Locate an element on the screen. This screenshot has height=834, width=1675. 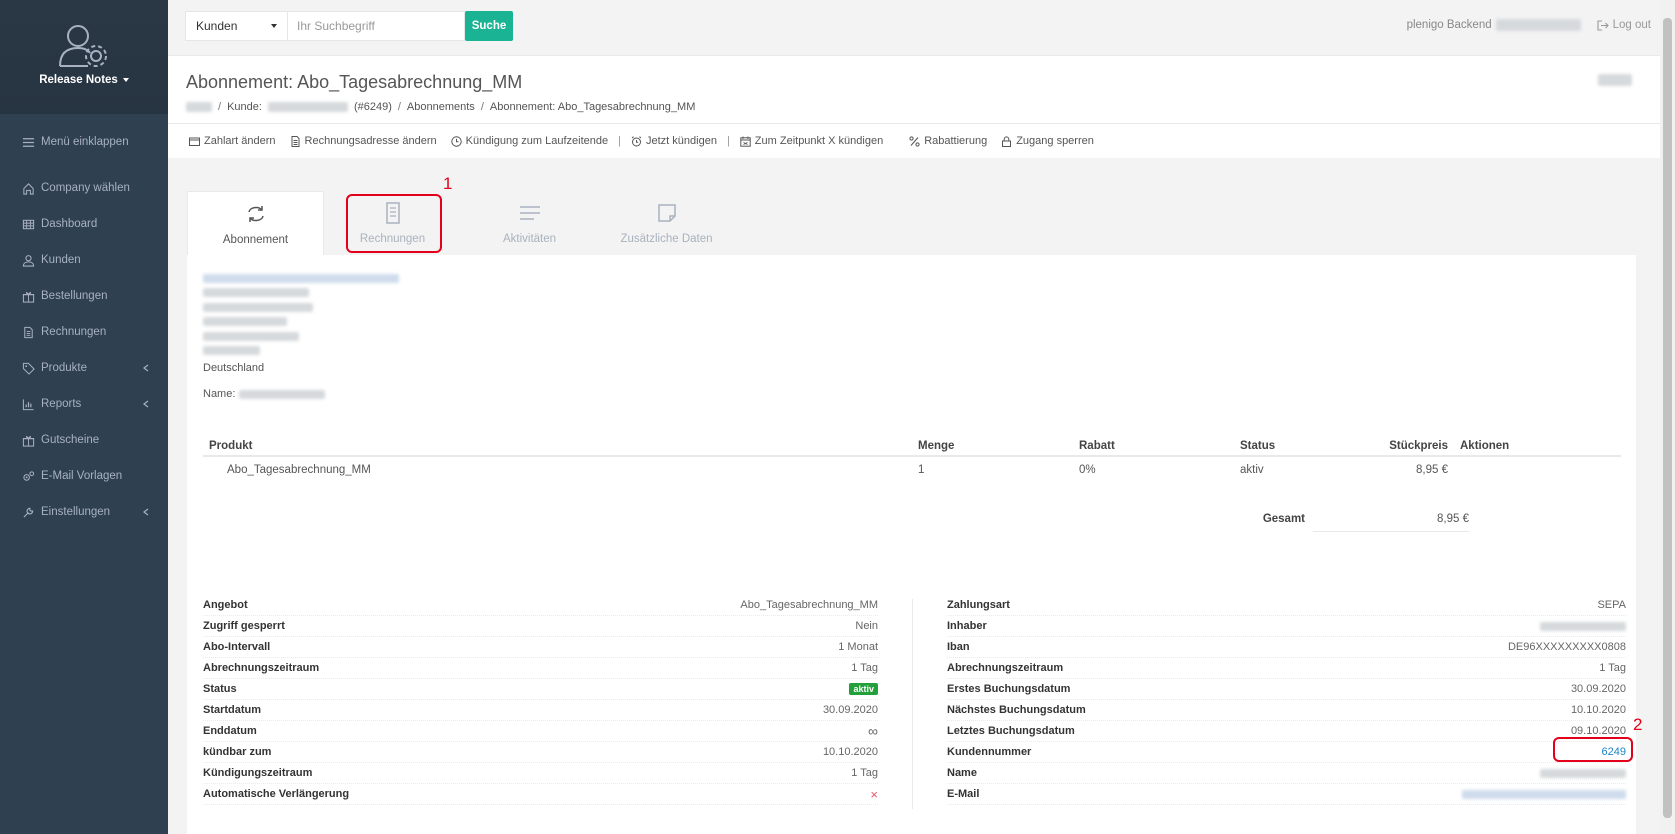
detail-row: Erstes Buchungsdatum 30.09.2020 is located at coordinates (1286, 689).